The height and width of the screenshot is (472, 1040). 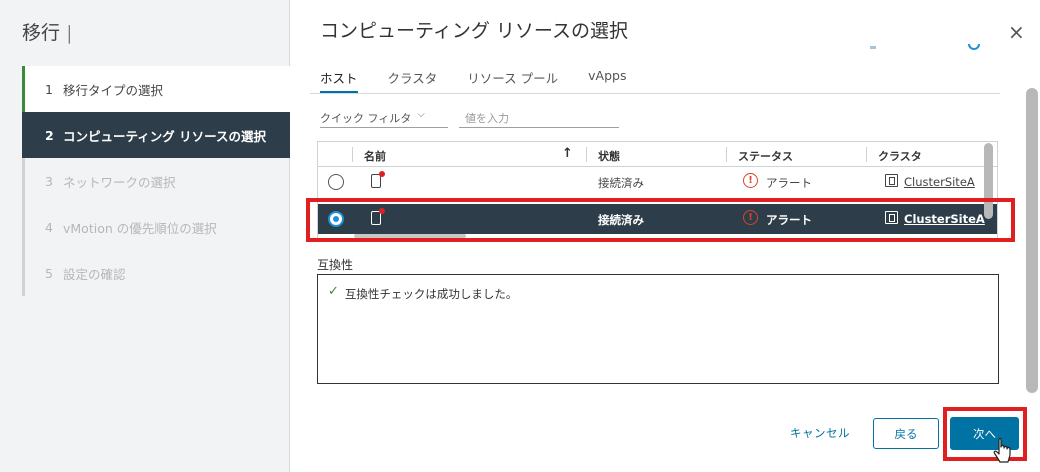 What do you see at coordinates (660, 220) in the screenshot?
I see `highlight-selected-row` at bounding box center [660, 220].